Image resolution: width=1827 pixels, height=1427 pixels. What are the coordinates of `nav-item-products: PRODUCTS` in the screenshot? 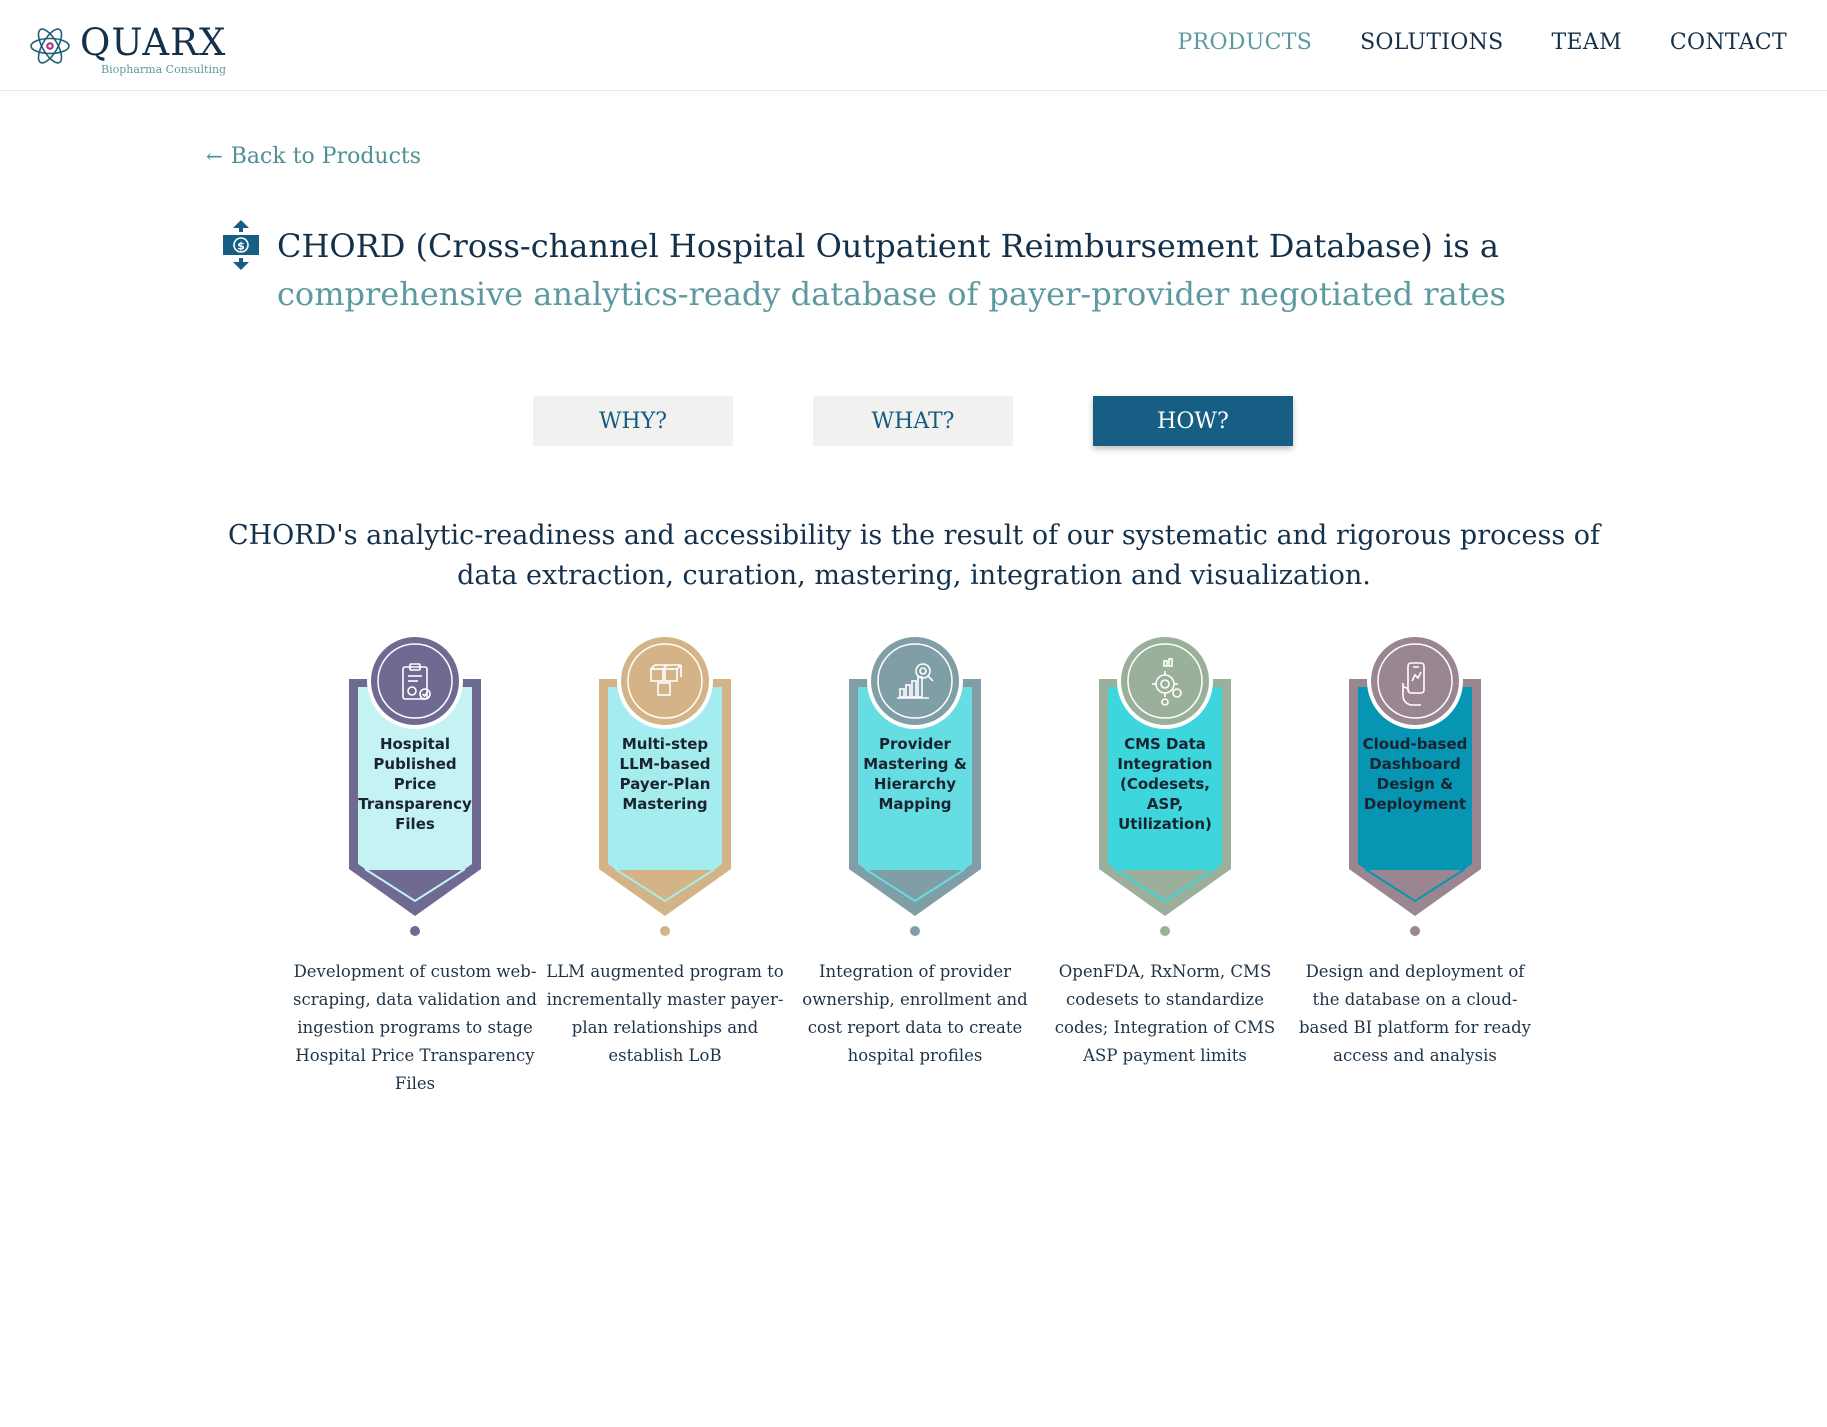 It's located at (1245, 42).